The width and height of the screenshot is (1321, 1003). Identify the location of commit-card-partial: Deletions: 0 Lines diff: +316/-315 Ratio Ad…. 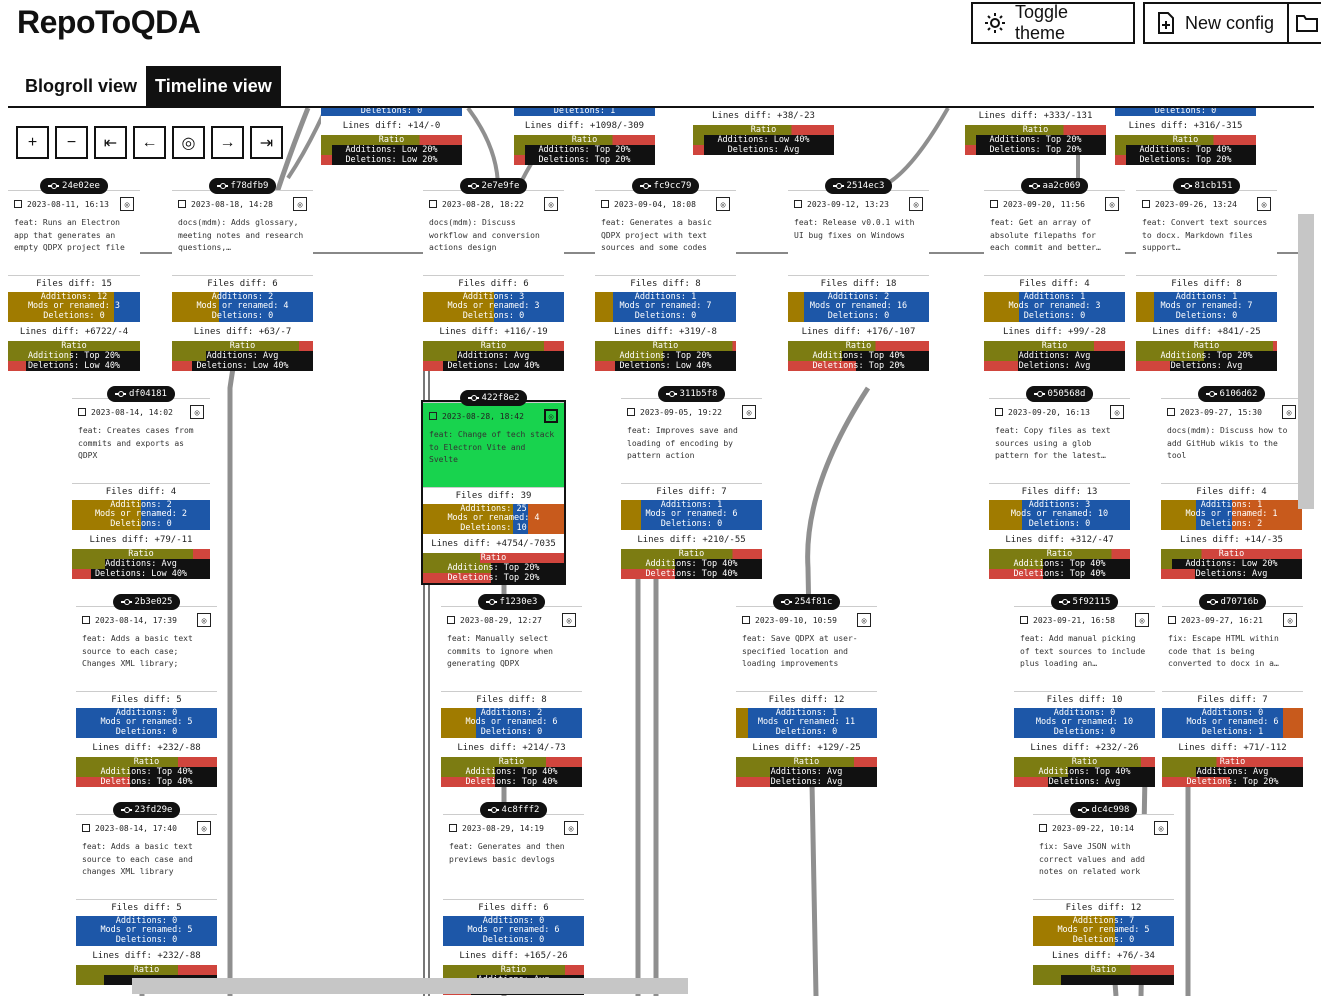
(1185, 136).